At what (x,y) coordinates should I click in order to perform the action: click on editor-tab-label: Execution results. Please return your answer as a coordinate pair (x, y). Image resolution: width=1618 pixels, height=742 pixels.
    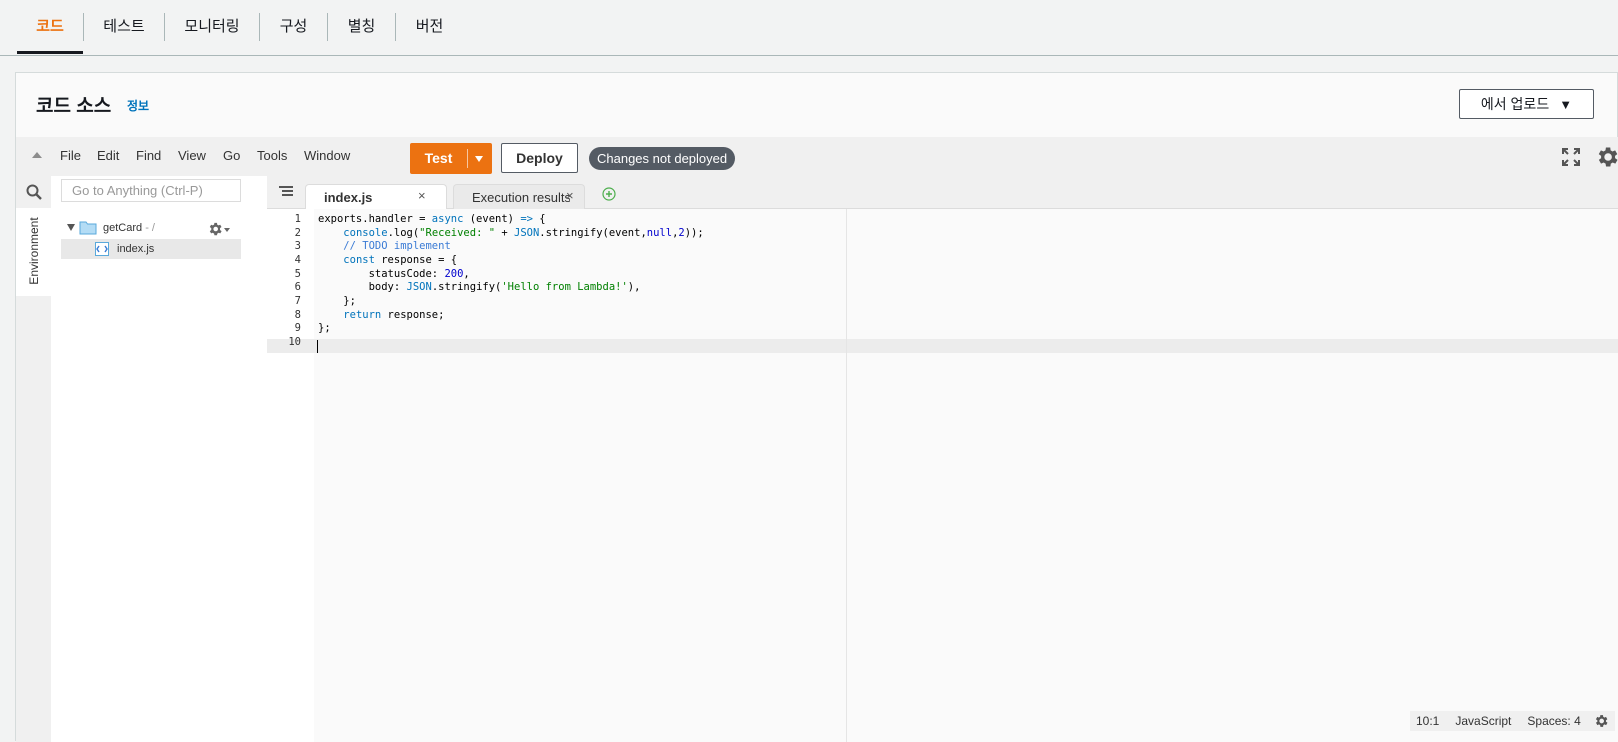
    Looking at the image, I should click on (521, 197).